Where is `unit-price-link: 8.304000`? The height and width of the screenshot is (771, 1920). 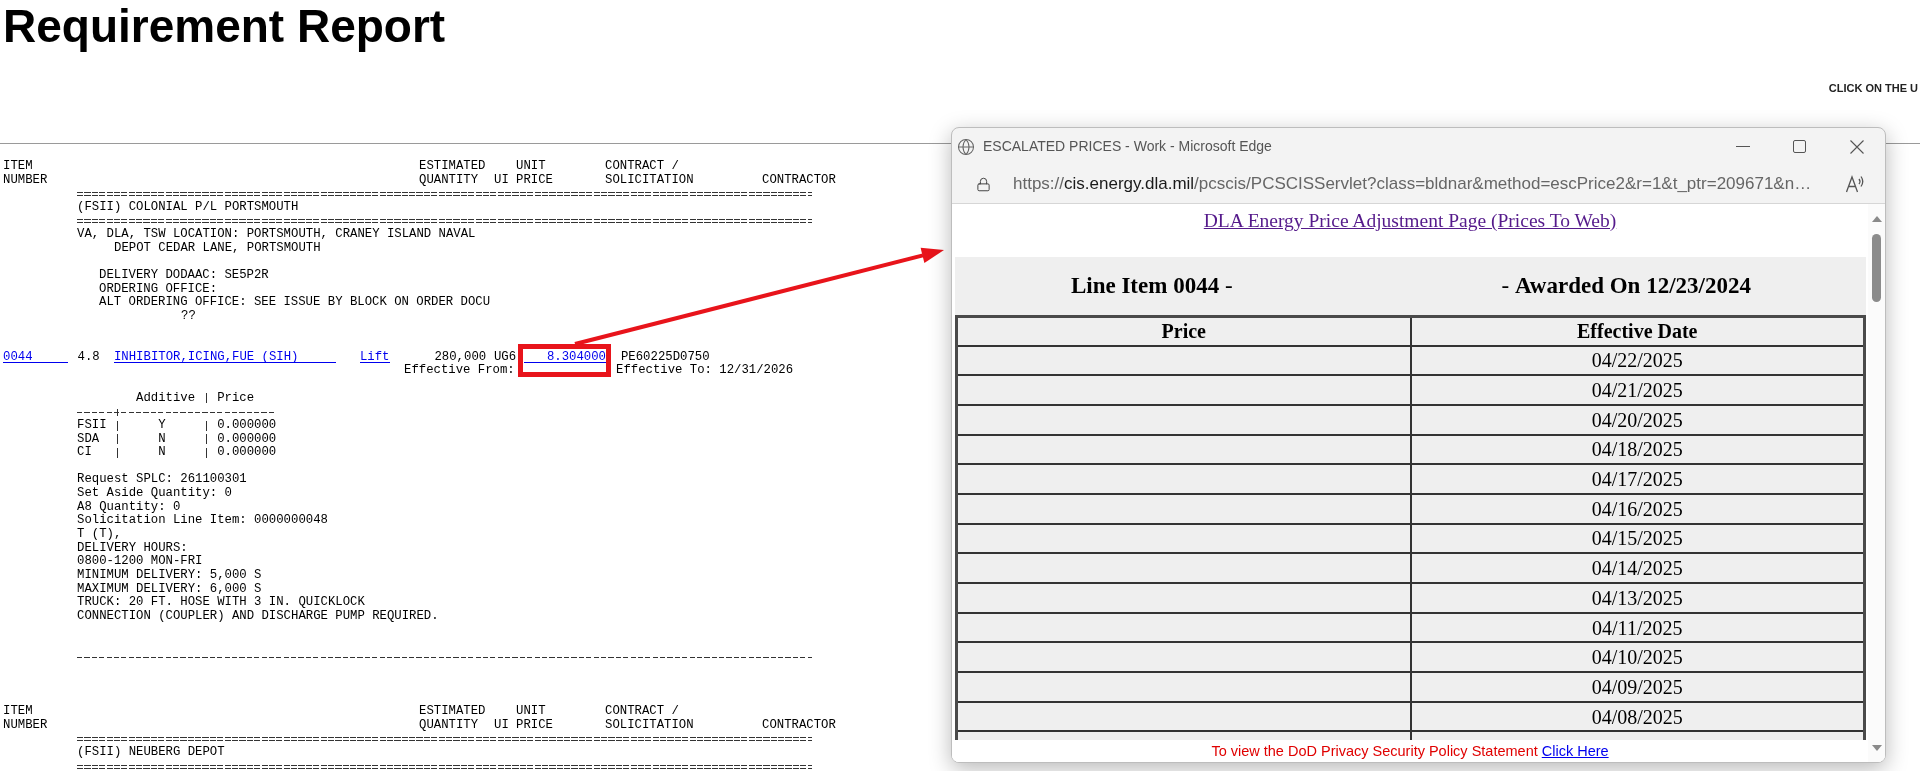
unit-price-link: 8.304000 is located at coordinates (565, 357).